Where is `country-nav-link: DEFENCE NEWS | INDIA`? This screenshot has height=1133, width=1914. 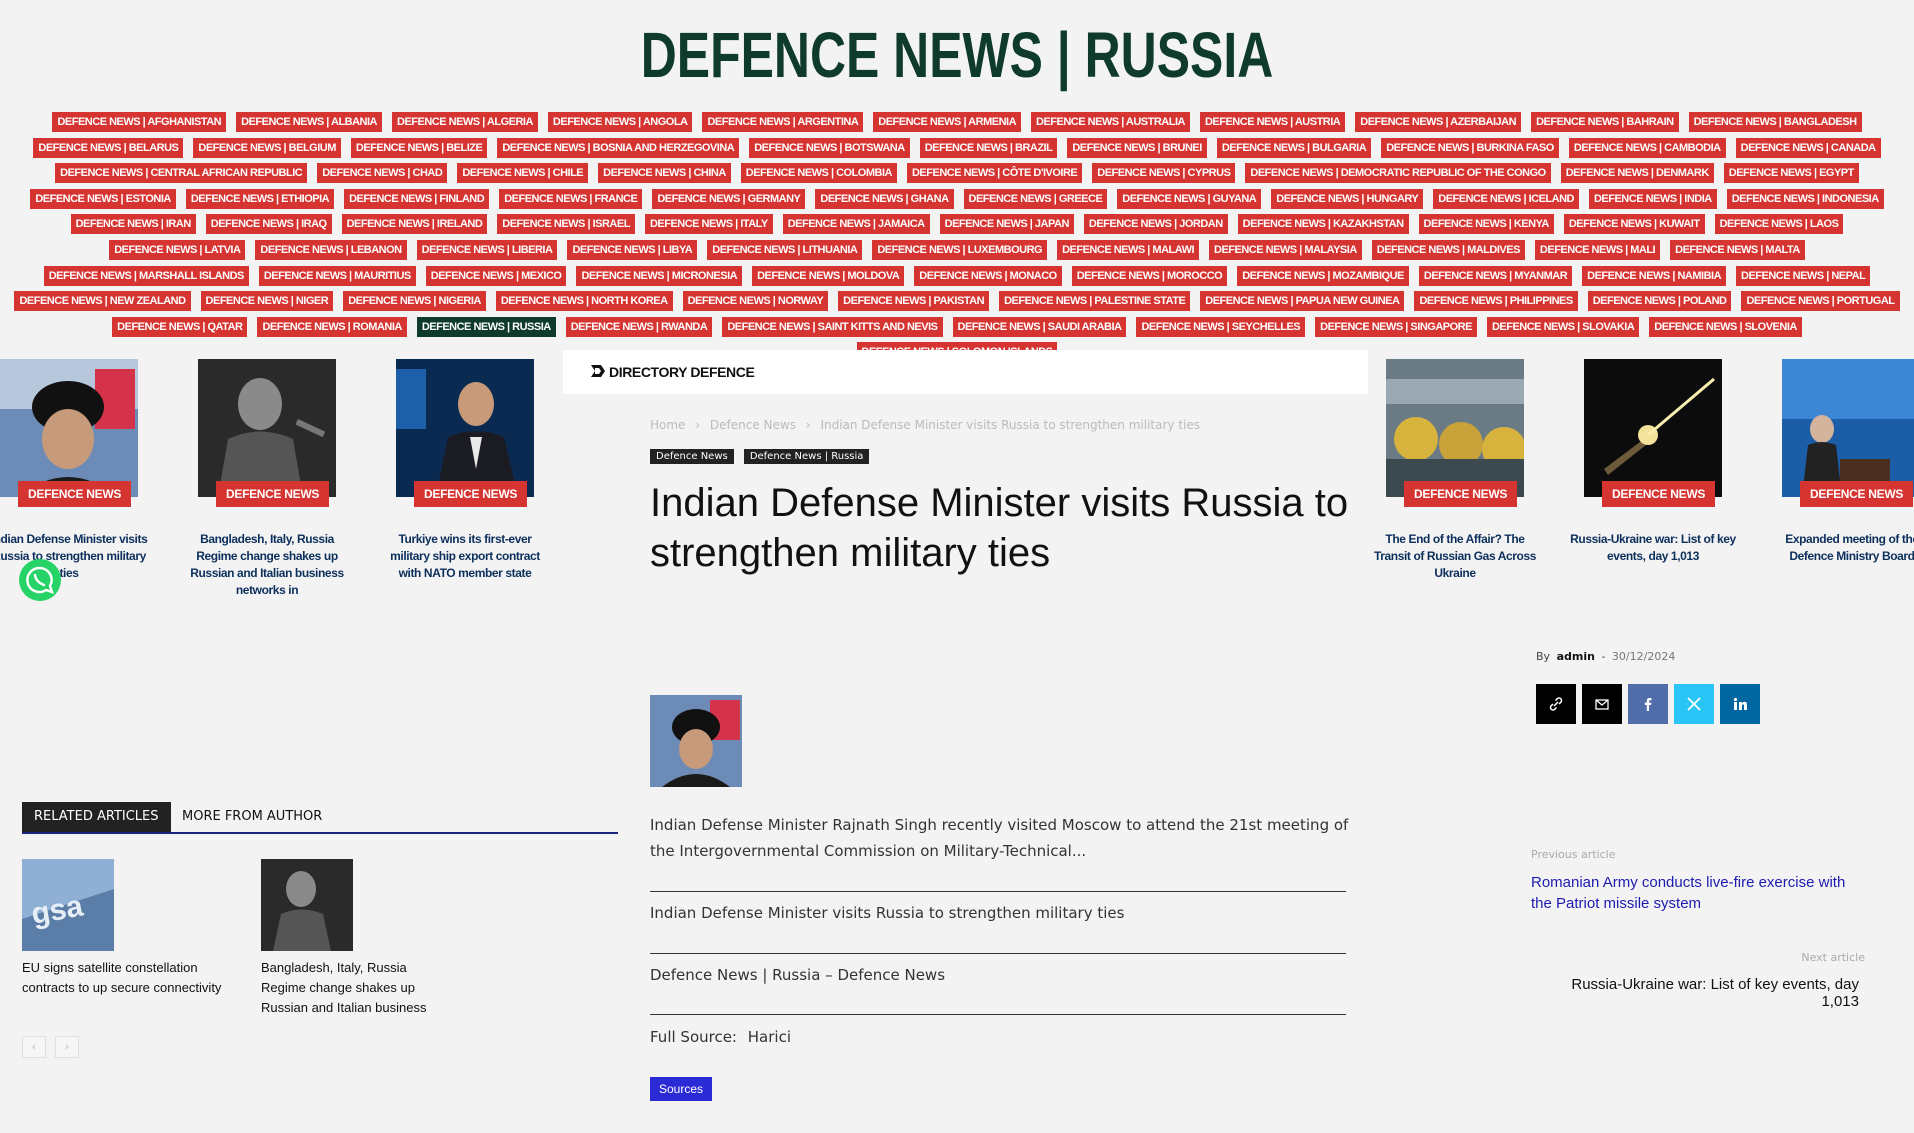
country-nav-link: DEFENCE NEWS | INDIA is located at coordinates (1652, 198).